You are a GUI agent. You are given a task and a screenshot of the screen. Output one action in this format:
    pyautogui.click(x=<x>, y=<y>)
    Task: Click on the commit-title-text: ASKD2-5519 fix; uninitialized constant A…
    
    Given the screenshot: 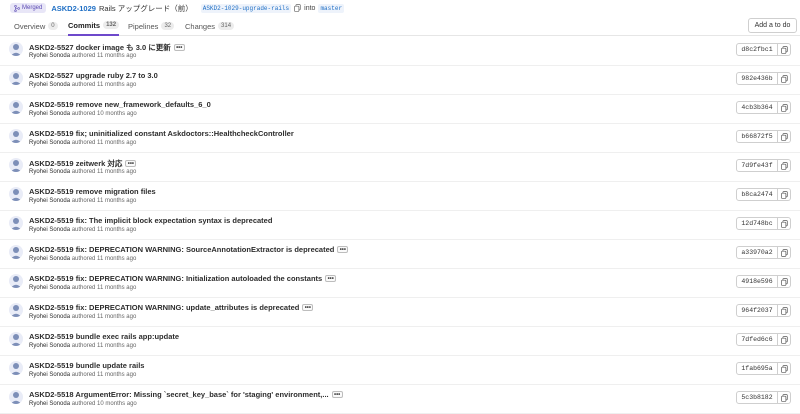 What is the action you would take?
    pyautogui.click(x=161, y=133)
    